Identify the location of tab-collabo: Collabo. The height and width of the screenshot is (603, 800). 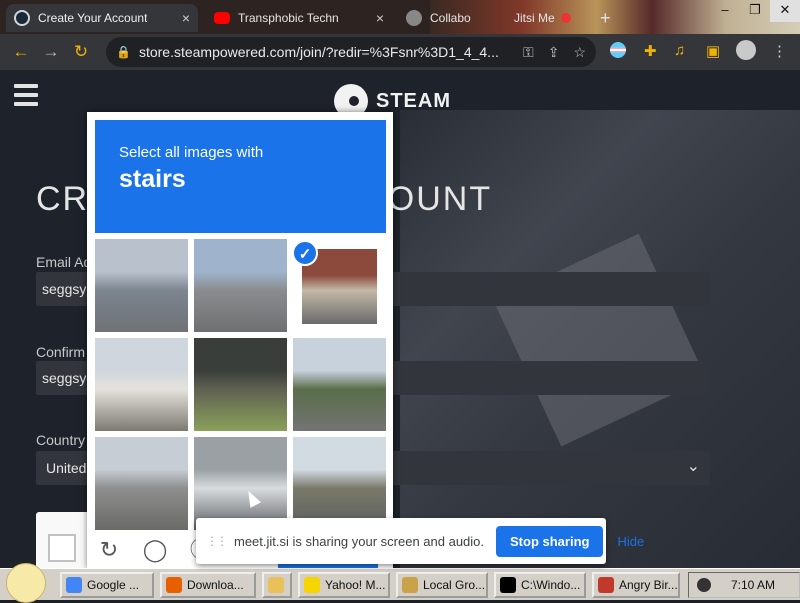
(452, 18).